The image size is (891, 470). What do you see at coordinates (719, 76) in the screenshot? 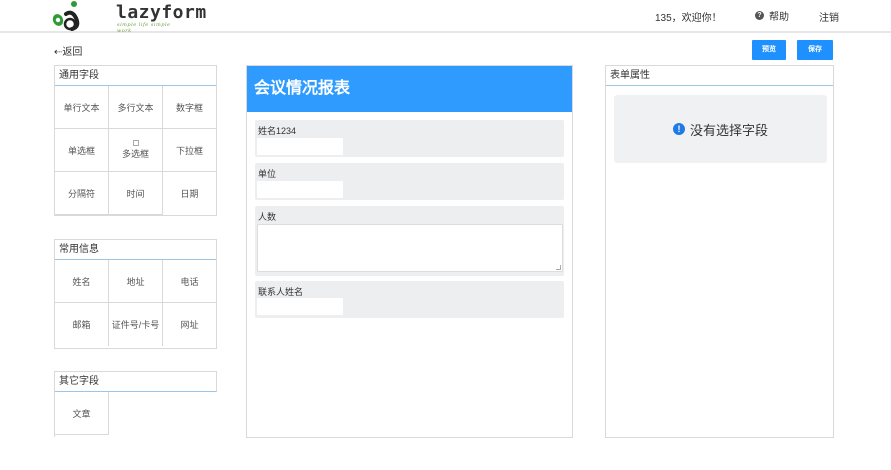
I see `panel-title: 表单属性` at bounding box center [719, 76].